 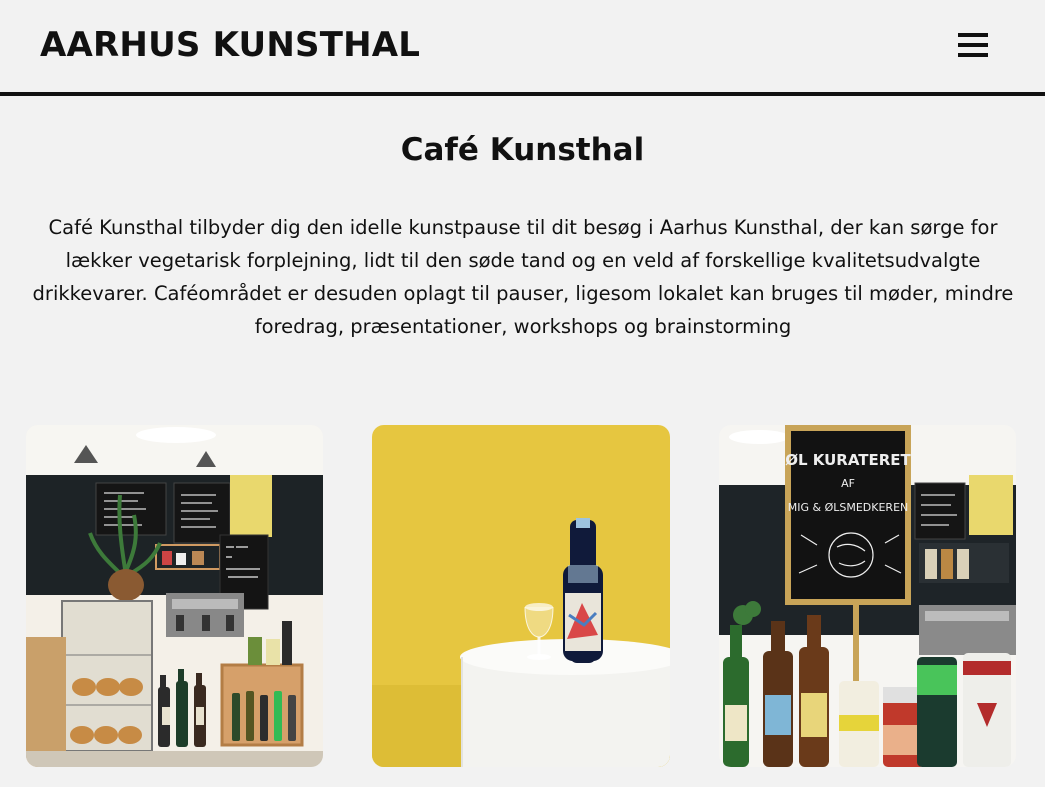 What do you see at coordinates (848, 460) in the screenshot?
I see `board-line-1: ØL KURATERET` at bounding box center [848, 460].